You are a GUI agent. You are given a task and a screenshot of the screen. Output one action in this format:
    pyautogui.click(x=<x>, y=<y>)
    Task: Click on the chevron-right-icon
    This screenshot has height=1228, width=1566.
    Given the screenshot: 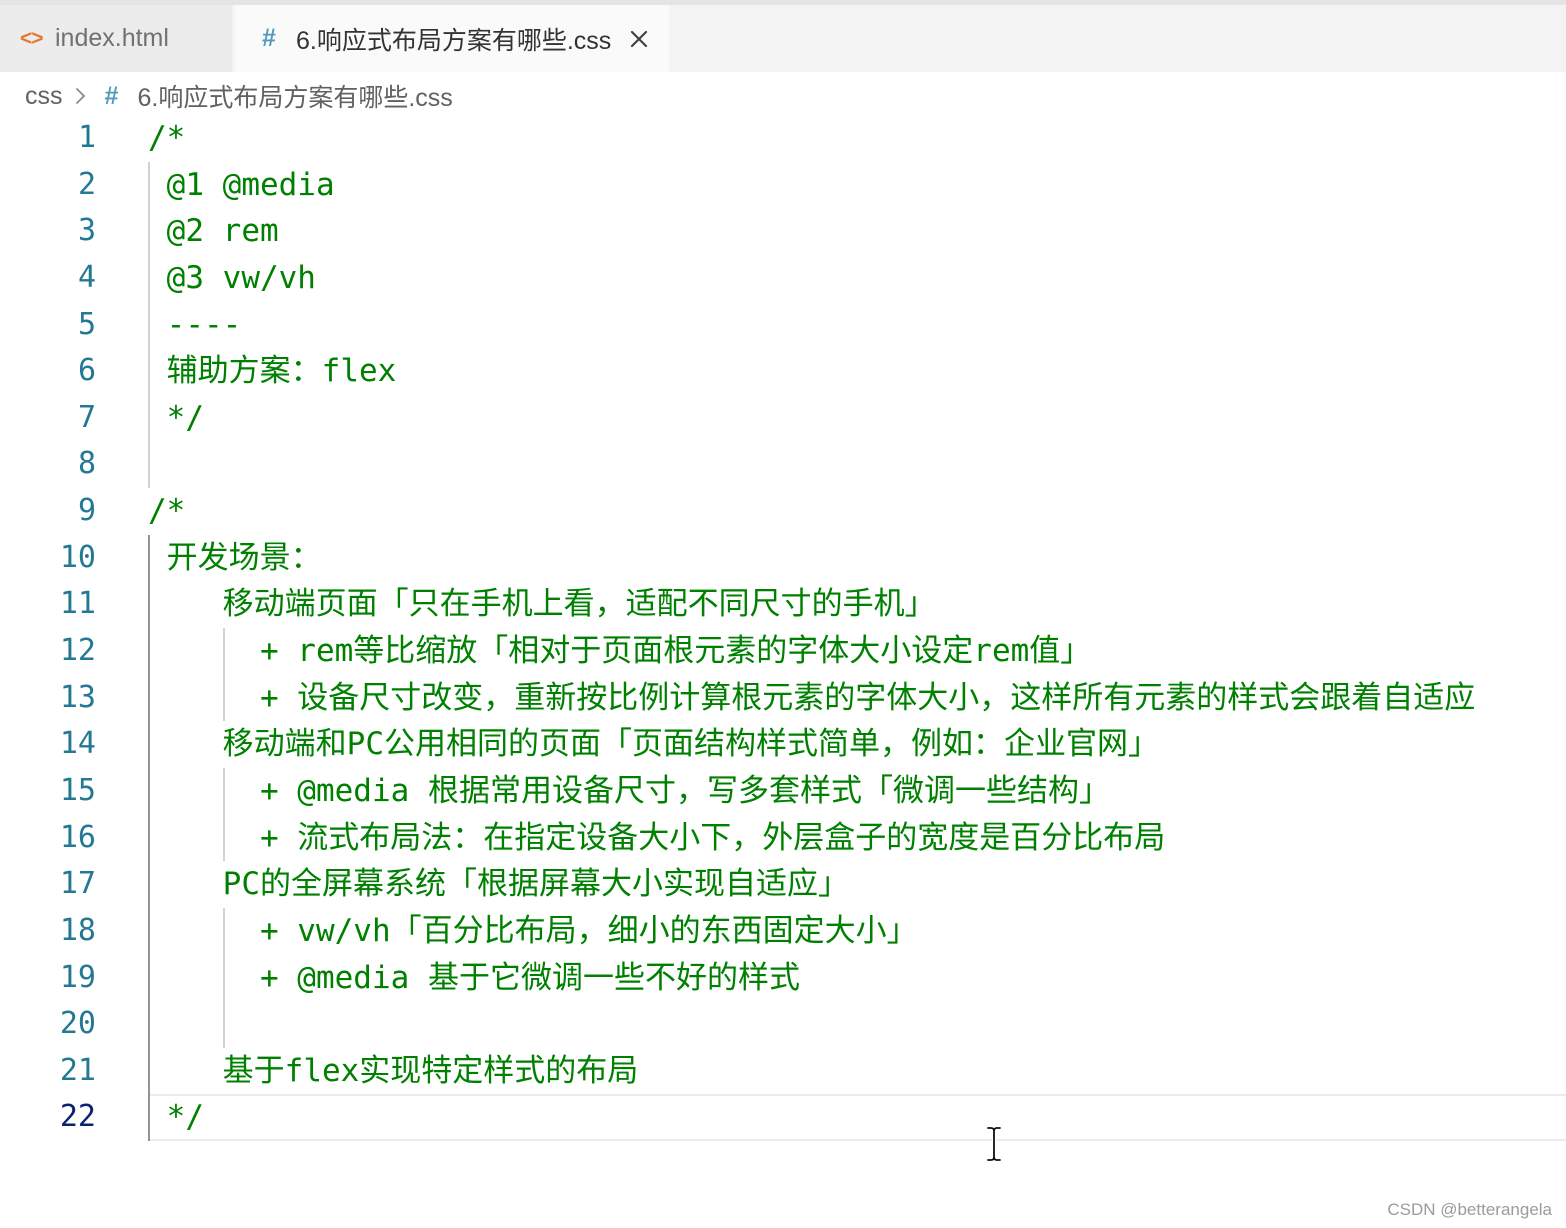 What is the action you would take?
    pyautogui.click(x=80, y=96)
    